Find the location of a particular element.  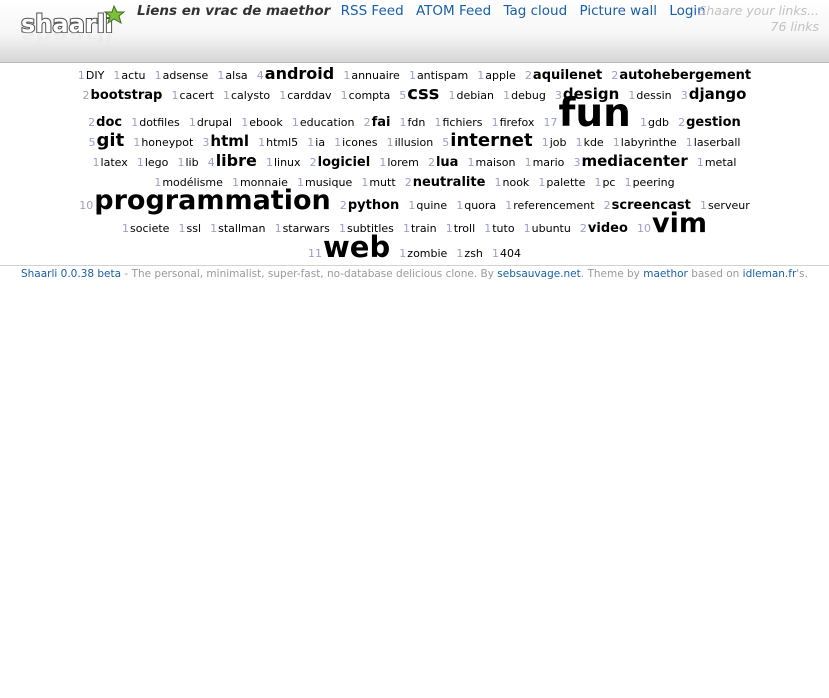

tag-link: antispam is located at coordinates (442, 75).